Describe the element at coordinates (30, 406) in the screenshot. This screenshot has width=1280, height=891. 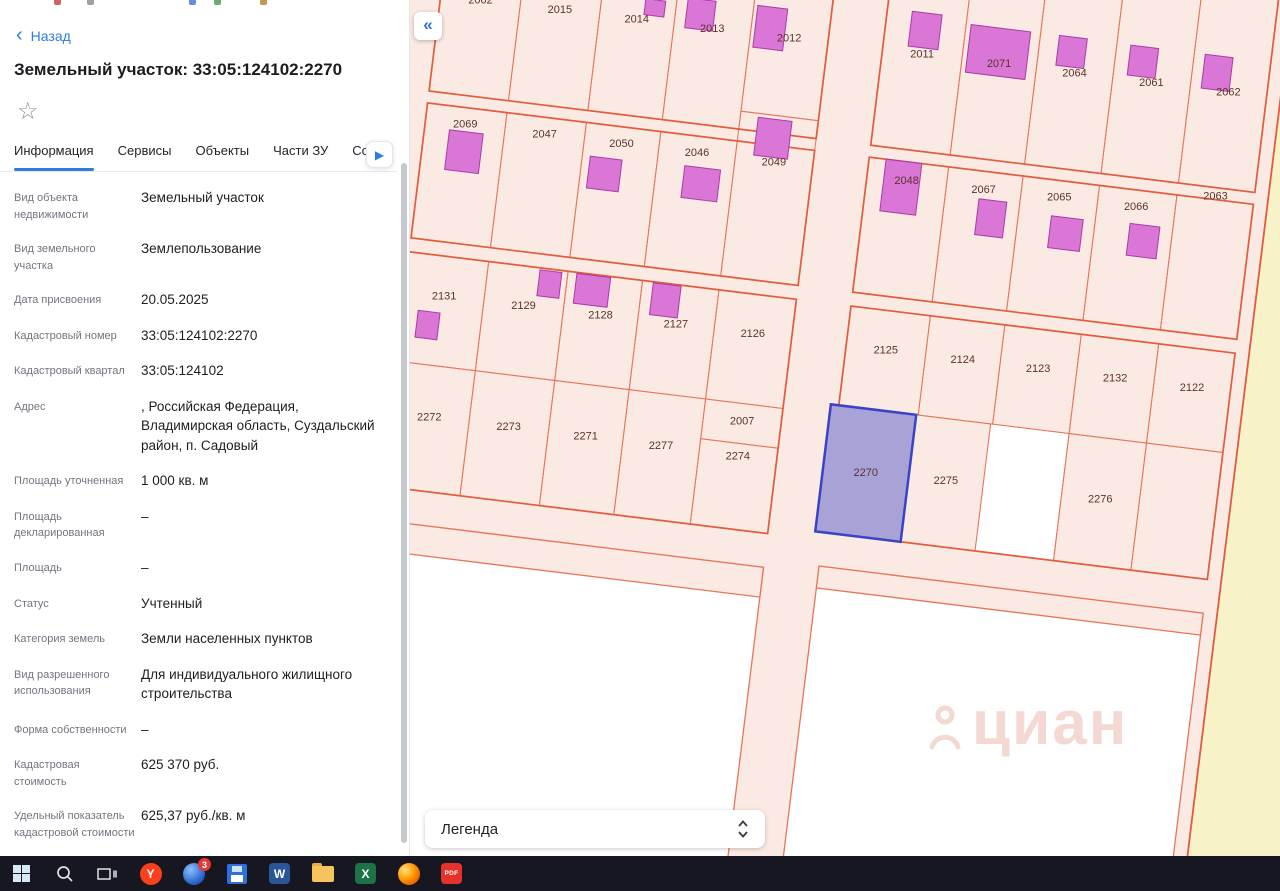
I see `field-label: Адрес` at that location.